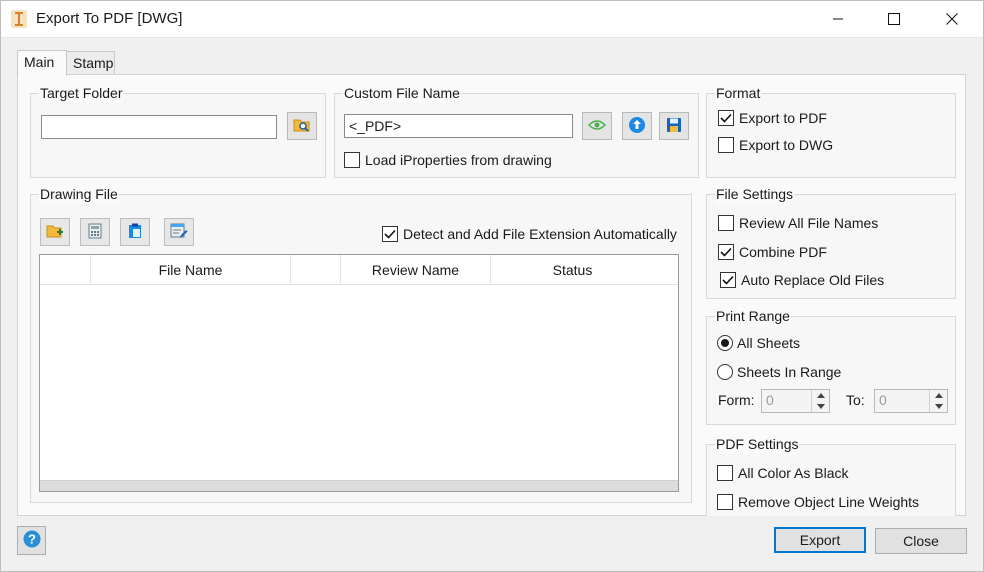 Image resolution: width=984 pixels, height=572 pixels. I want to click on pdf-settings-title: PDF Settings, so click(757, 444).